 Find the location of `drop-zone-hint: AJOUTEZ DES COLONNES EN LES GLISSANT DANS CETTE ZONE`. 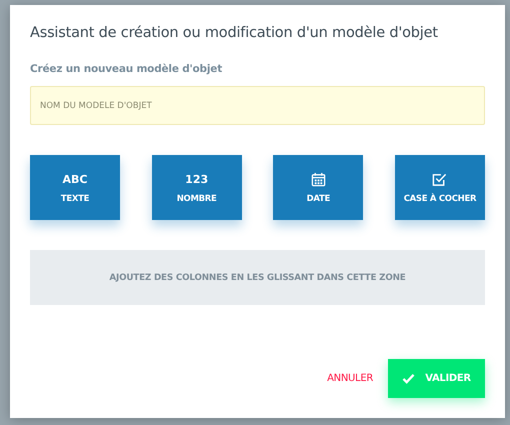

drop-zone-hint: AJOUTEZ DES COLONNES EN LES GLISSANT DANS CETTE ZONE is located at coordinates (257, 277).